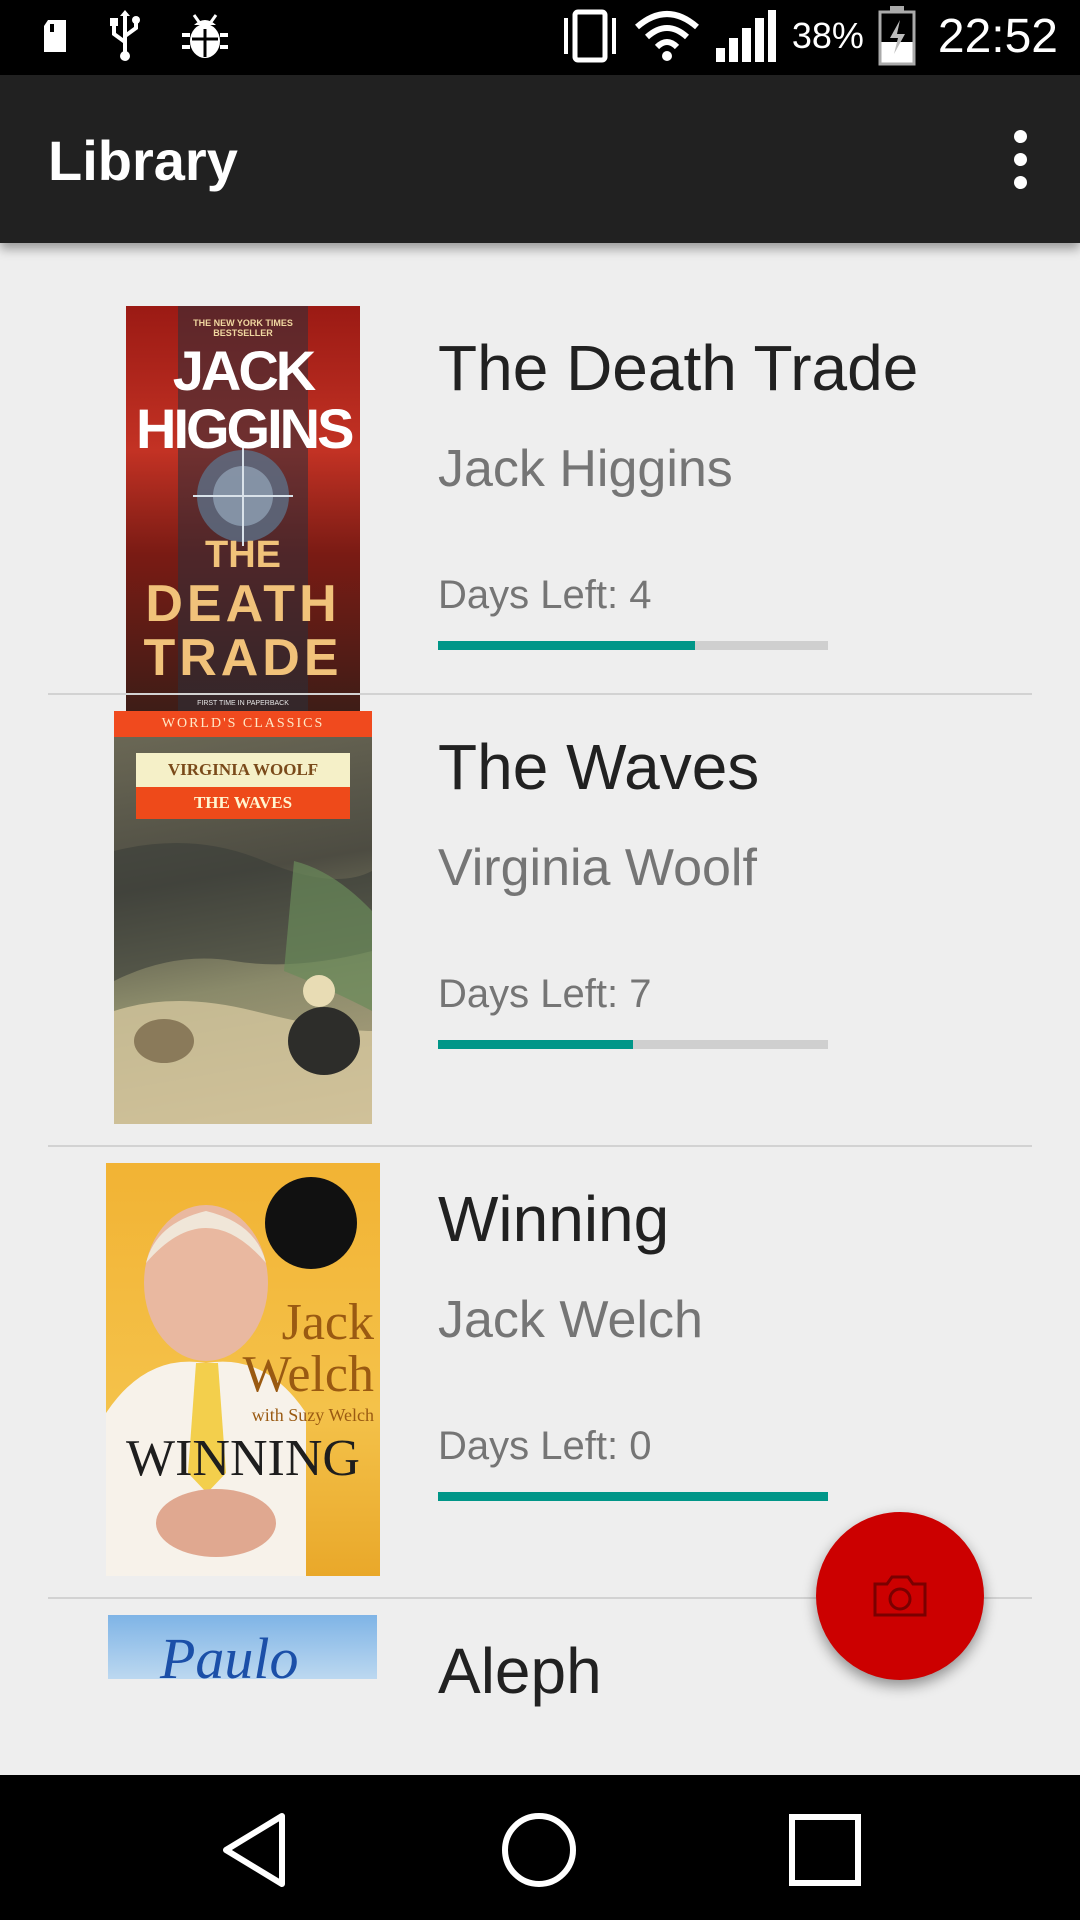  I want to click on usb-icon, so click(125, 35).